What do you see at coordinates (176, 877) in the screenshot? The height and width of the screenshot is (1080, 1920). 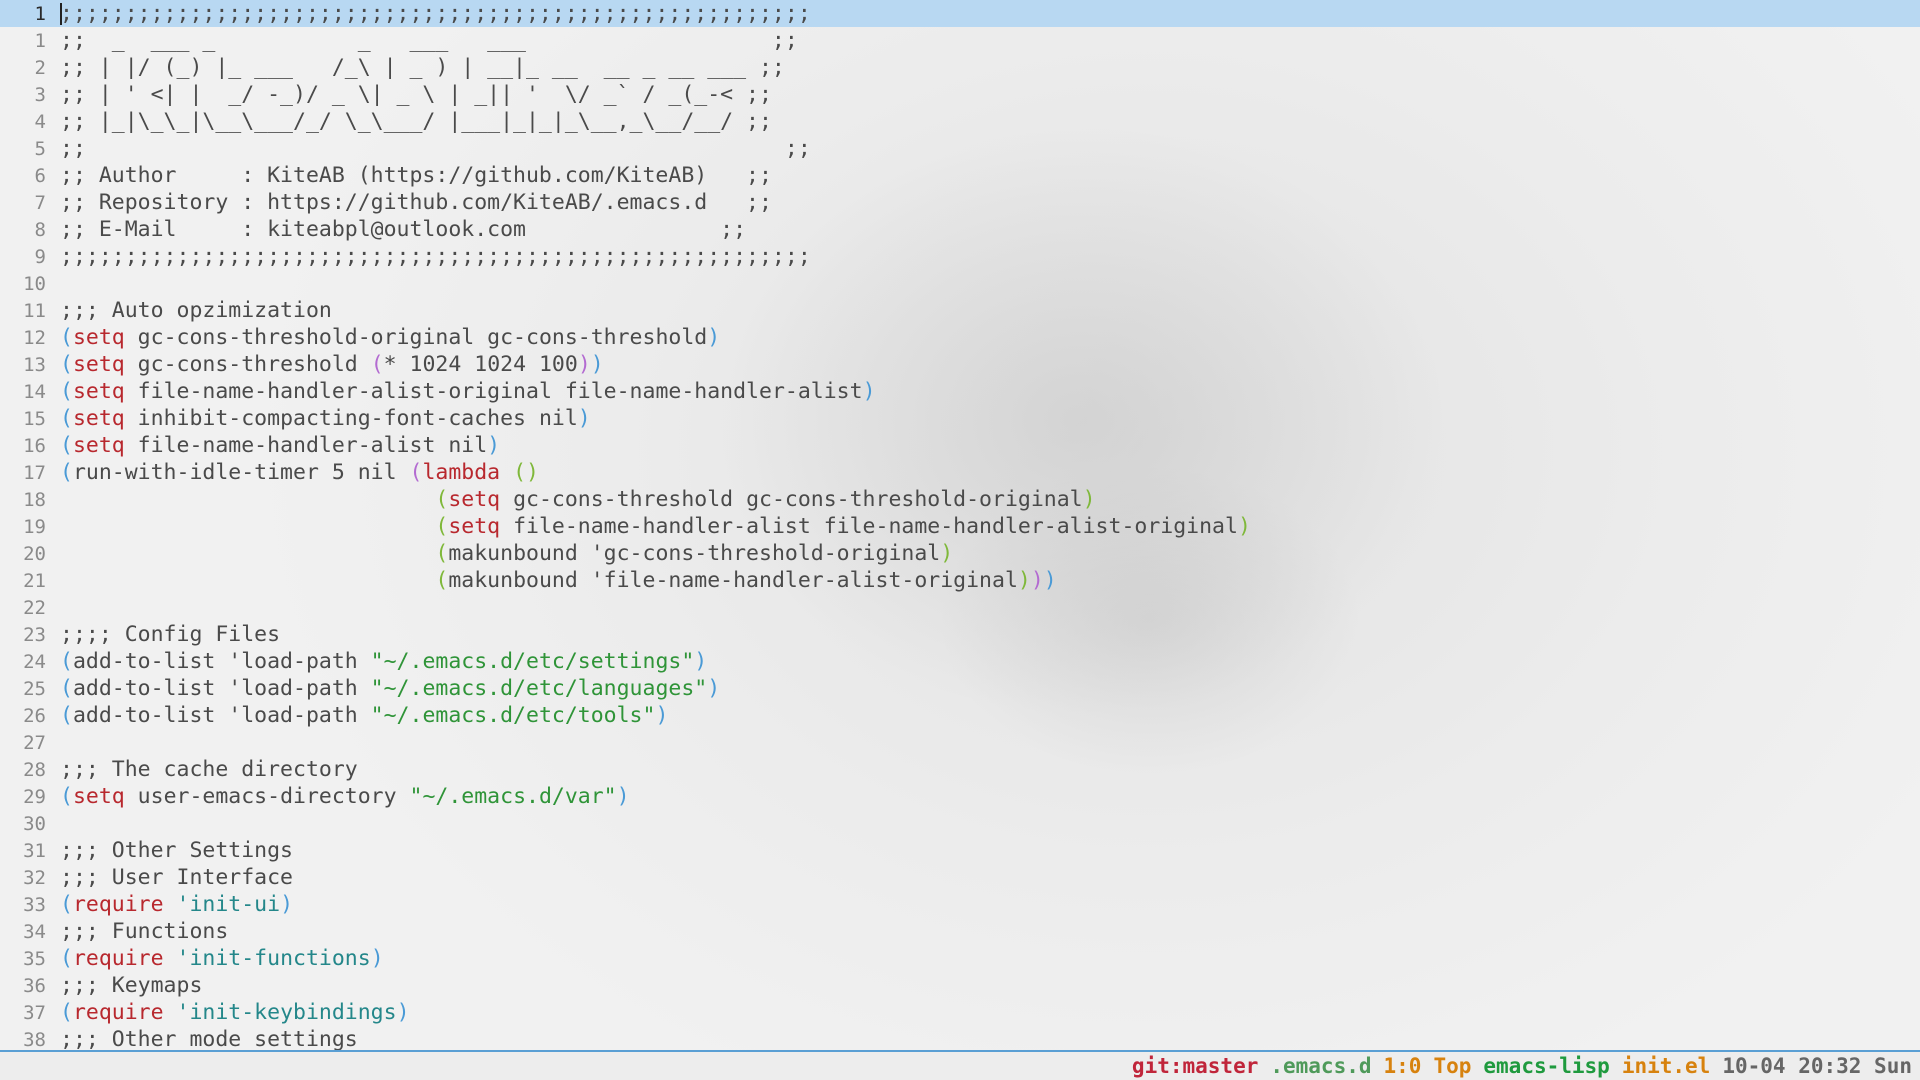 I see `code-token-comment: ;;; User Interface` at bounding box center [176, 877].